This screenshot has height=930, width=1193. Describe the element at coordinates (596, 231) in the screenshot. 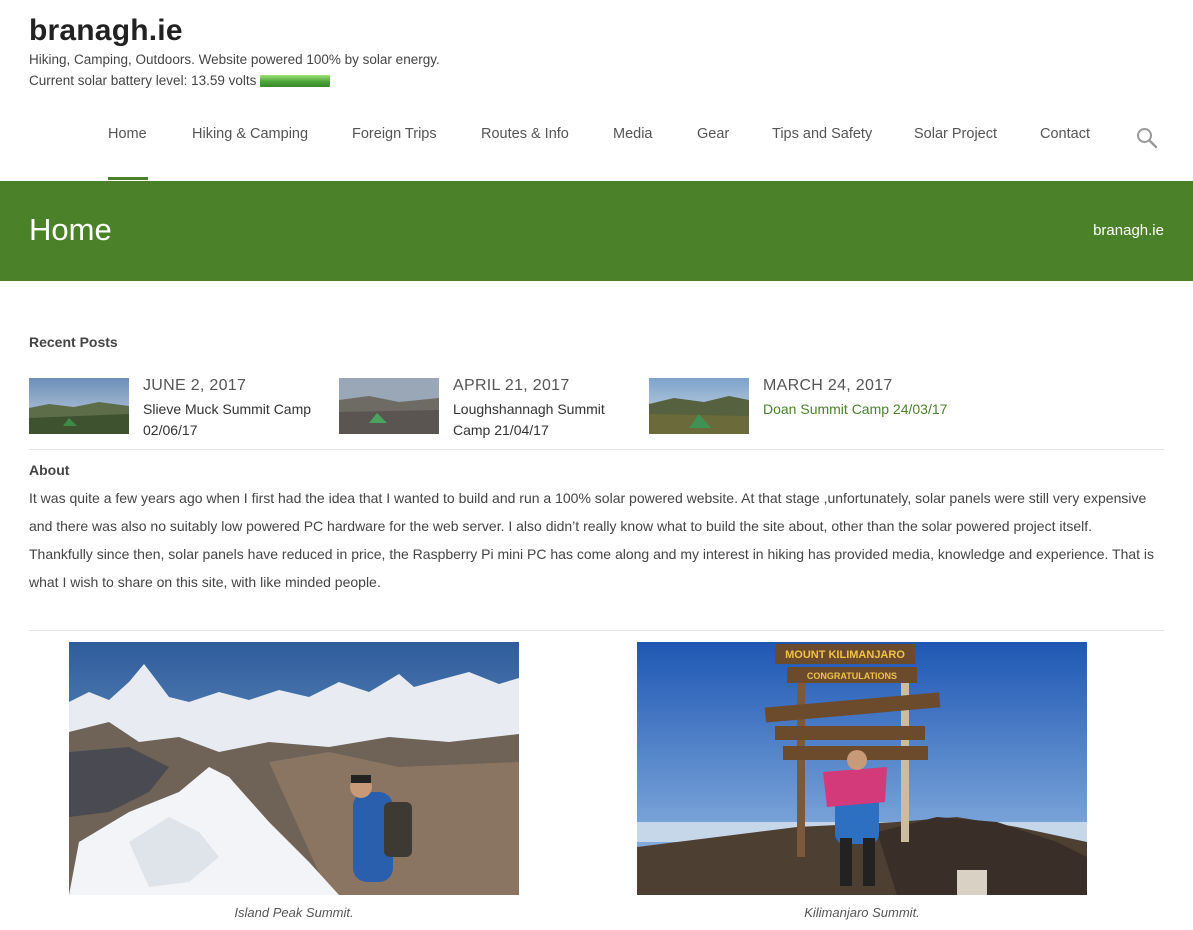

I see `page-banner: Home branagh.ie` at that location.